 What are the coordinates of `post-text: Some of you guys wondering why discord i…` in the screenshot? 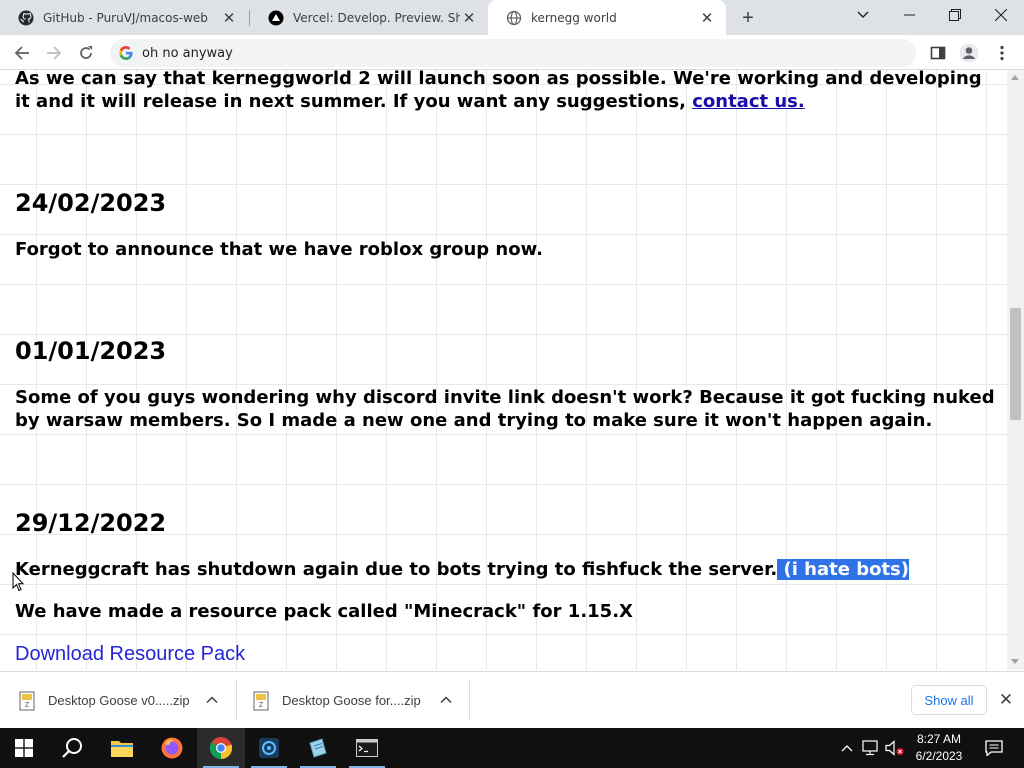 It's located at (505, 409).